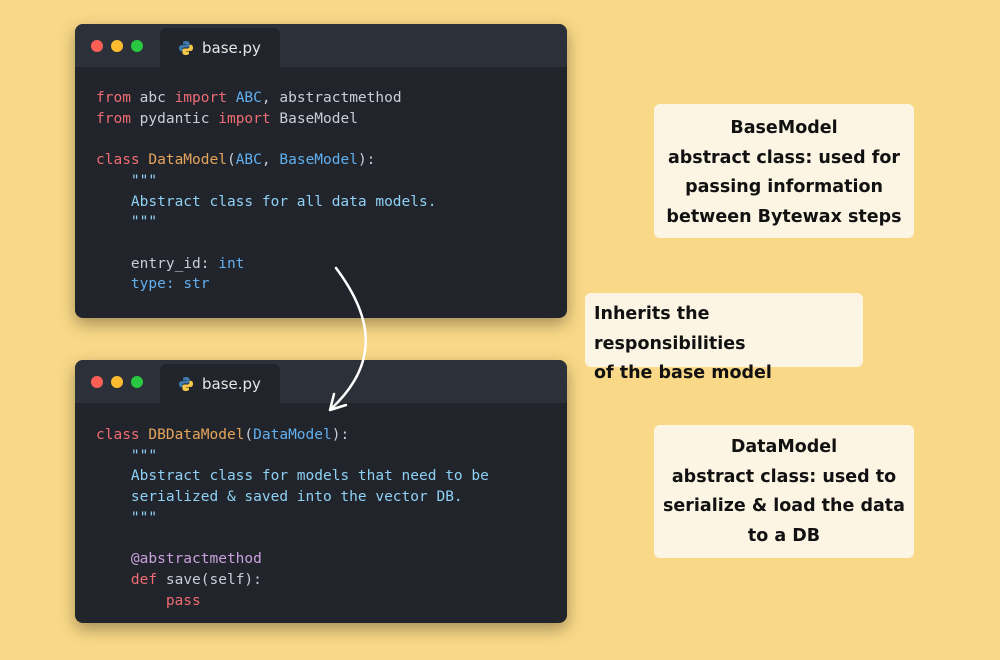 The image size is (1000, 660). What do you see at coordinates (348, 338) in the screenshot?
I see `arrow-shaft` at bounding box center [348, 338].